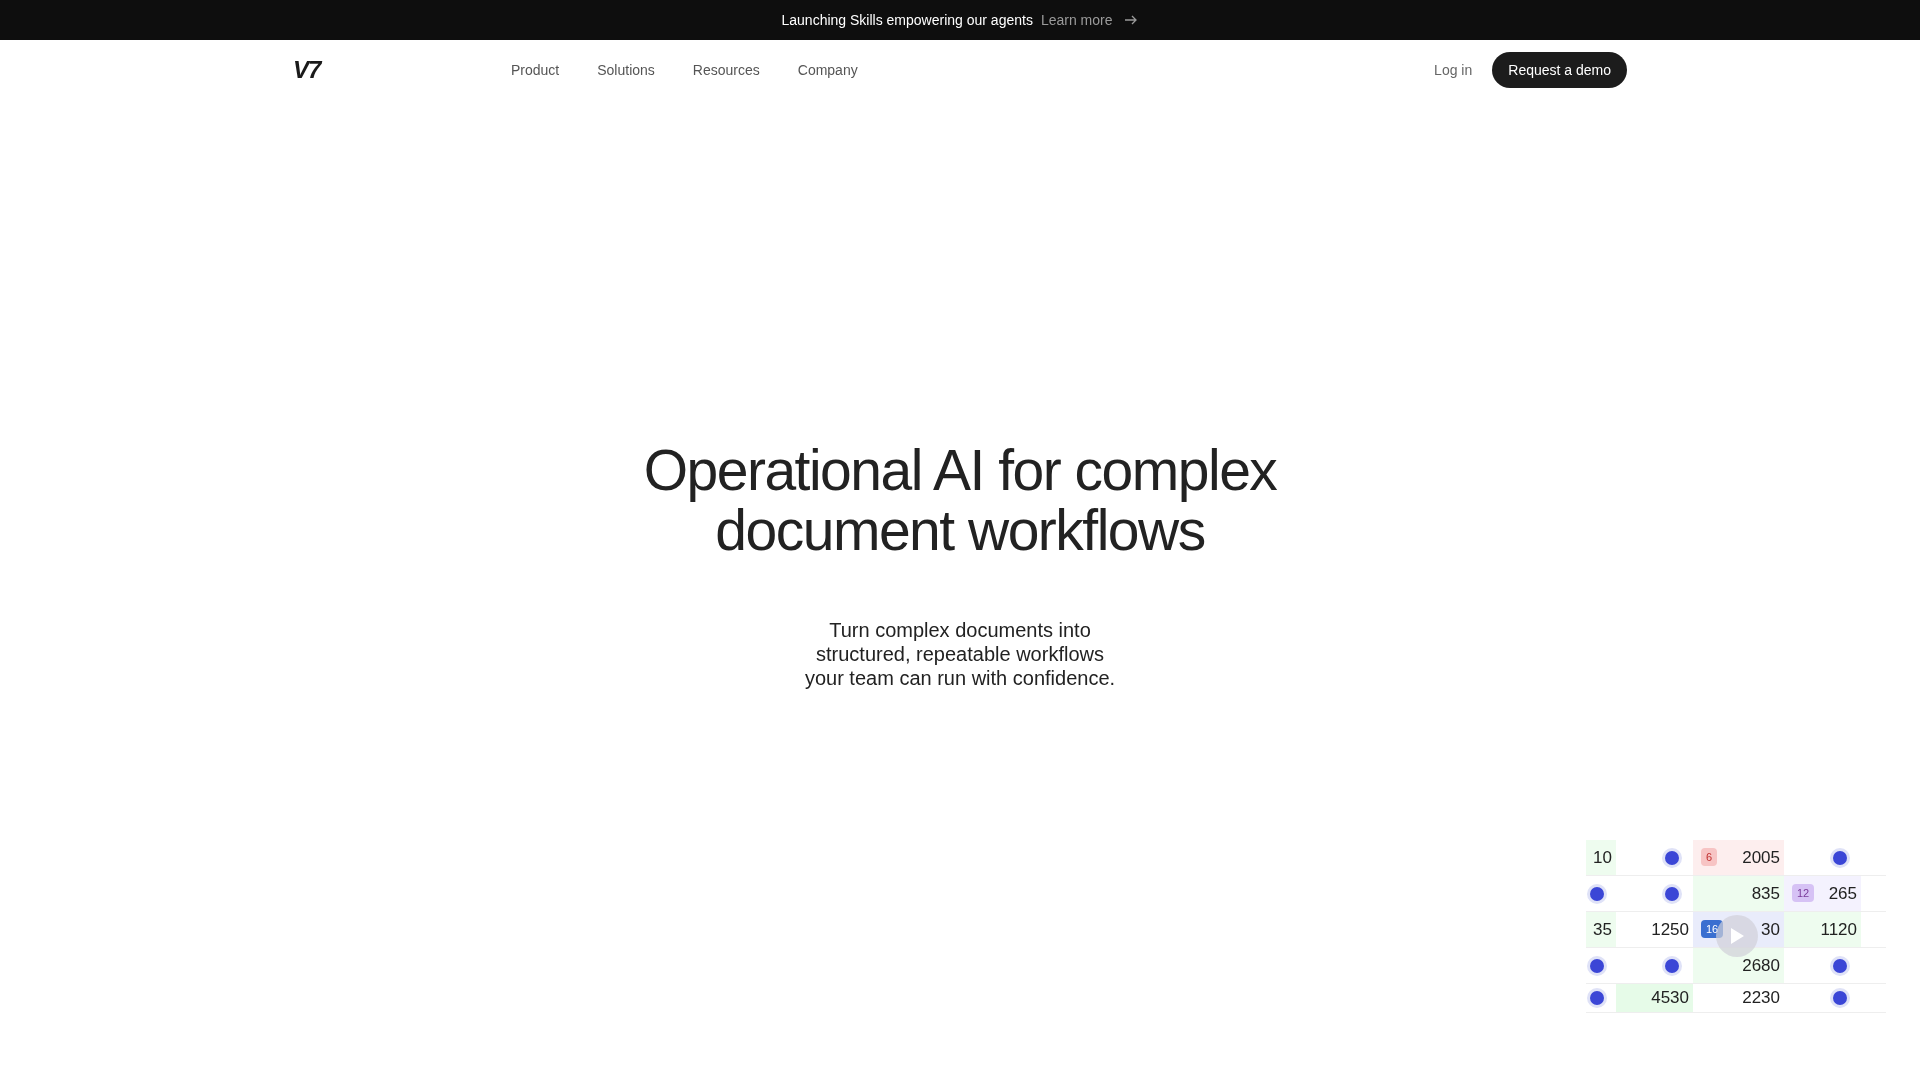 This screenshot has width=1920, height=1080. Describe the element at coordinates (1601, 857) in the screenshot. I see `table-cell: 10` at that location.